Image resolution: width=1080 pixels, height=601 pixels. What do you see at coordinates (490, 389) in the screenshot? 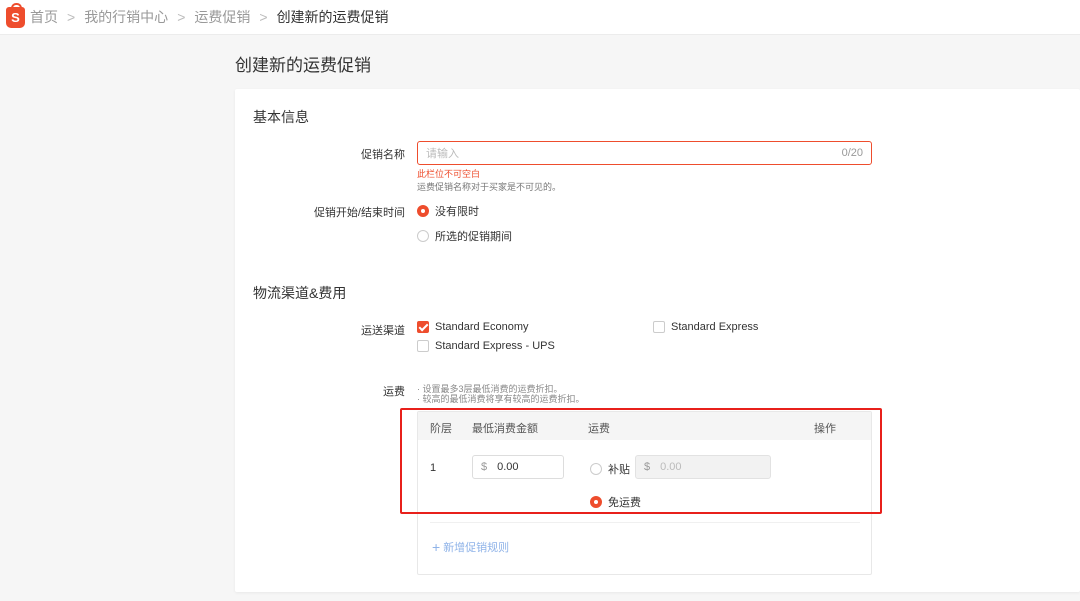
I see `fee-hint-line: · 设置最多3层最低消费的运费折扣。` at bounding box center [490, 389].